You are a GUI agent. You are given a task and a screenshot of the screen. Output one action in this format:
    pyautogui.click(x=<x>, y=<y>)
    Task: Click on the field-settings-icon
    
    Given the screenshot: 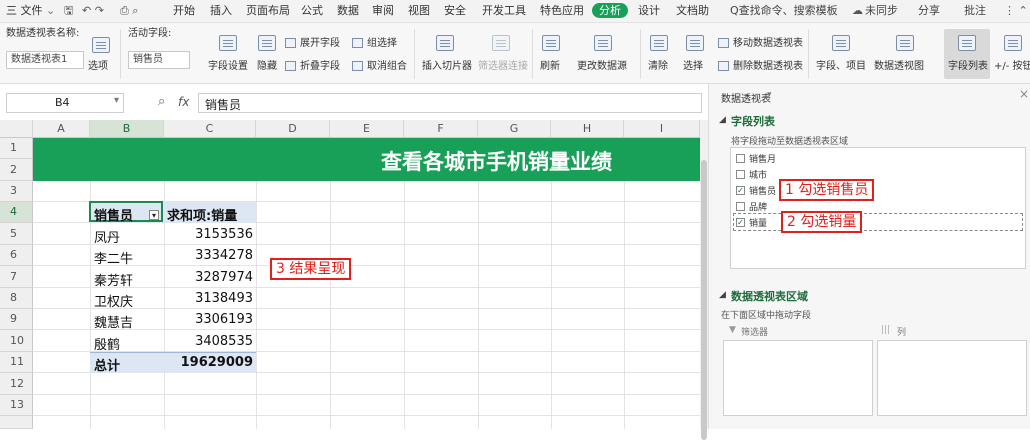 What is the action you would take?
    pyautogui.click(x=228, y=43)
    